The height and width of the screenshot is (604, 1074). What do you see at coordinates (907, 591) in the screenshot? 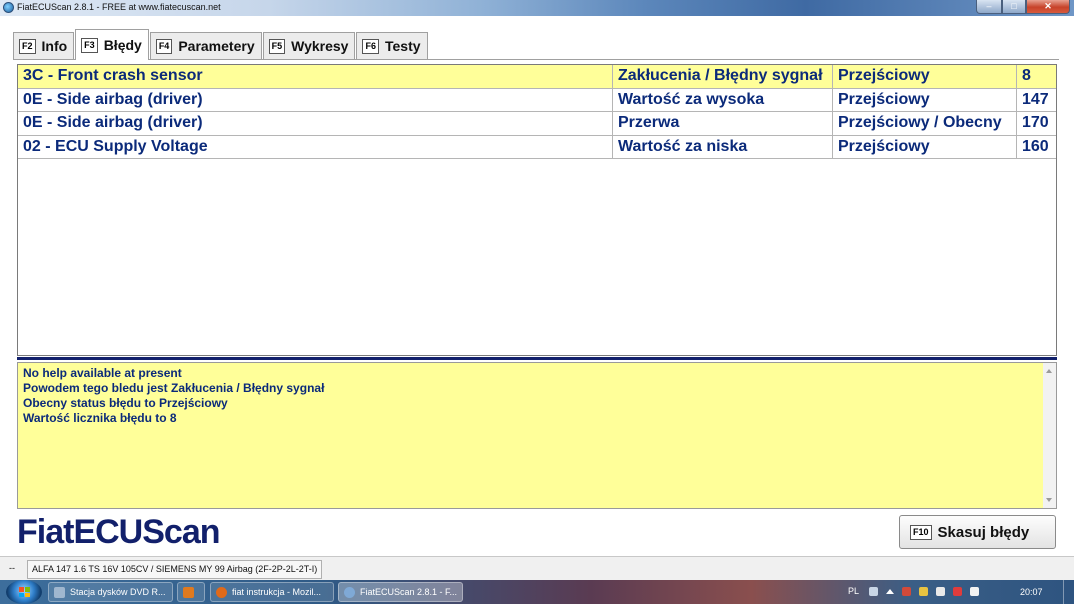
I see `shield-icon` at bounding box center [907, 591].